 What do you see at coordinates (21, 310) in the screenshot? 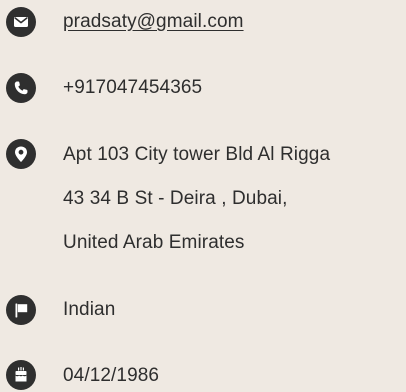
I see `flag-icon` at bounding box center [21, 310].